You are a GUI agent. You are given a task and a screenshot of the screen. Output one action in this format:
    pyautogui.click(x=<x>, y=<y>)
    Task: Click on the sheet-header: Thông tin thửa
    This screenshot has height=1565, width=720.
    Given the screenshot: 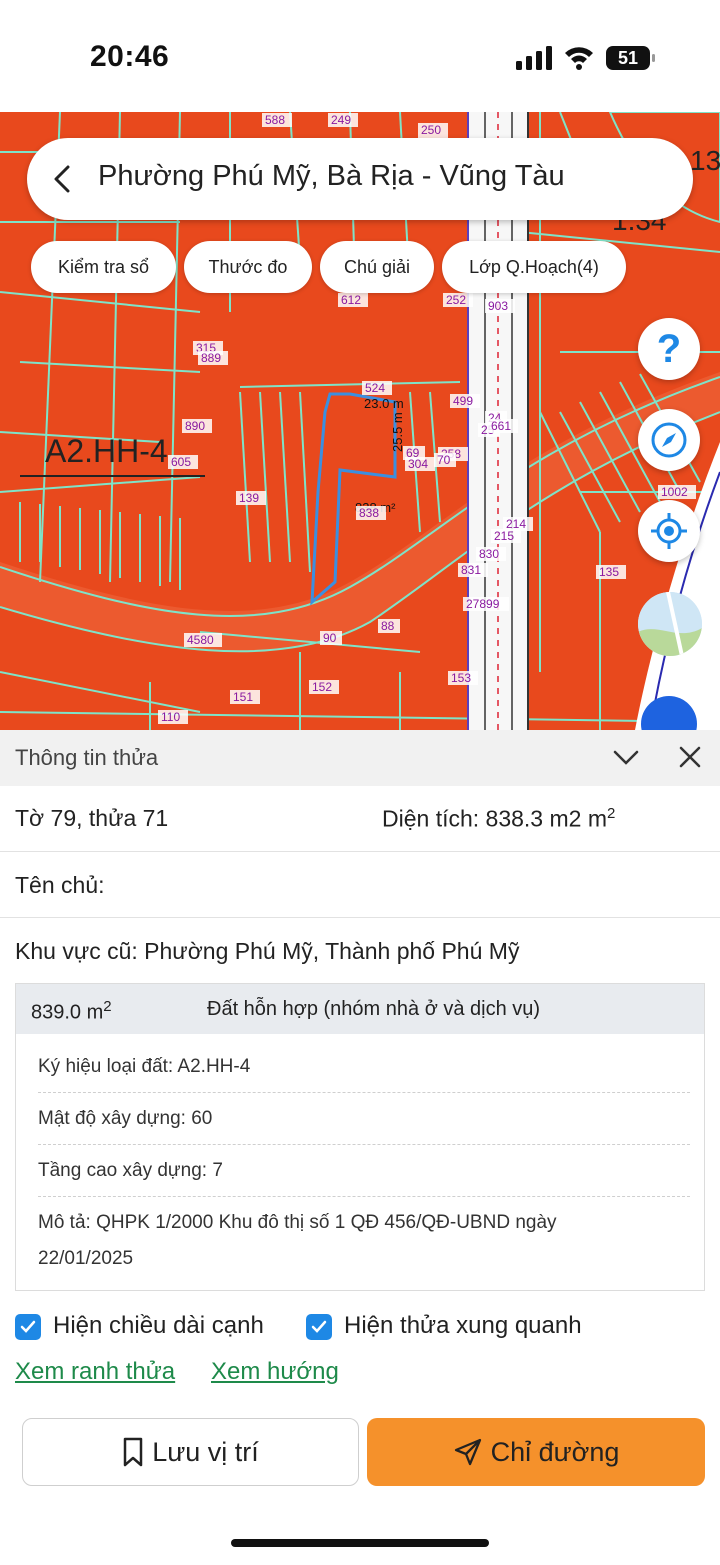 What is the action you would take?
    pyautogui.click(x=360, y=758)
    